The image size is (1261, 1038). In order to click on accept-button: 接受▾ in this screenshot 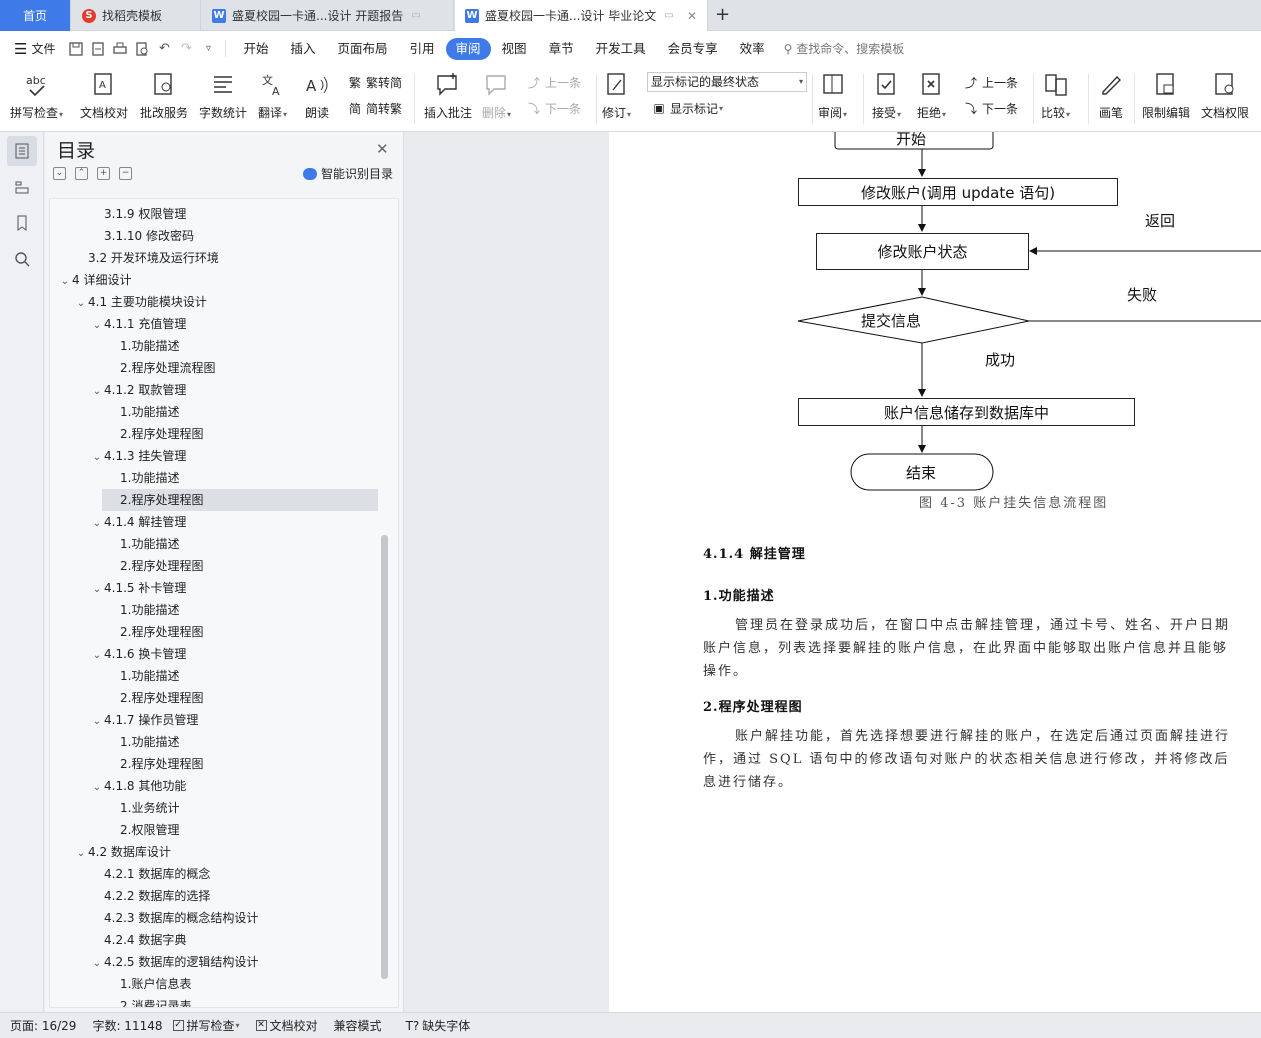, I will do `click(886, 98)`.